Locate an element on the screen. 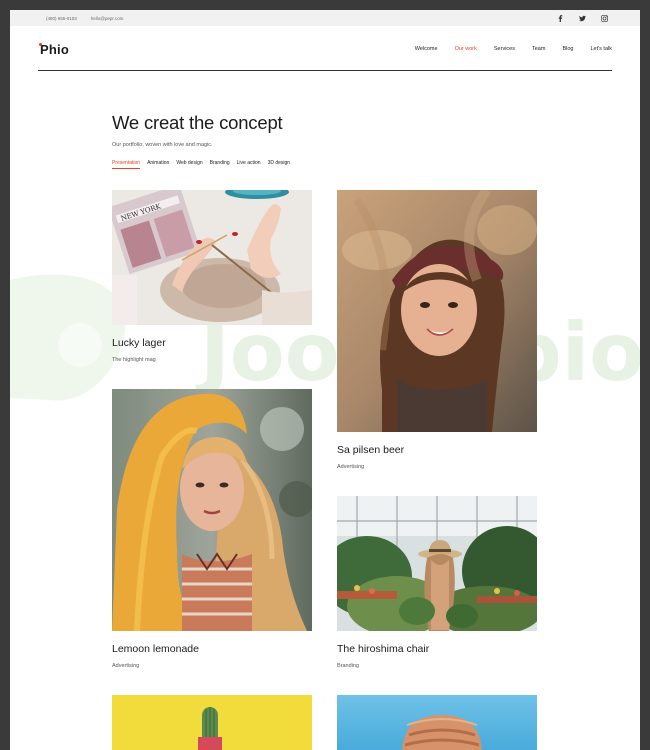 This screenshot has width=650, height=750. twitter-icon is located at coordinates (582, 18).